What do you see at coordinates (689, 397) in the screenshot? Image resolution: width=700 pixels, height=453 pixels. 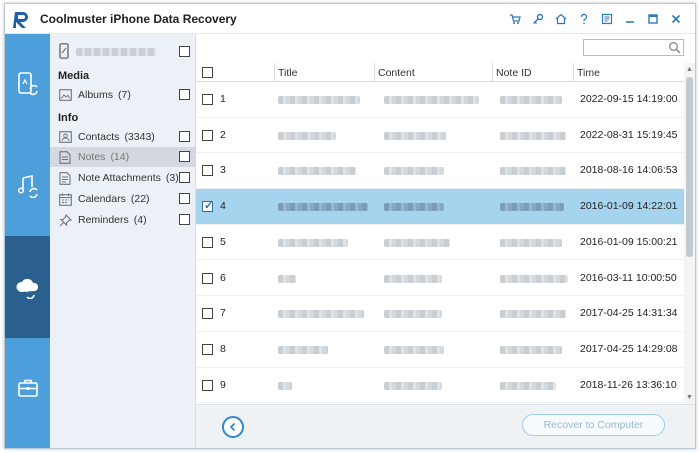 I see `scroll-down-icon: ▼` at bounding box center [689, 397].